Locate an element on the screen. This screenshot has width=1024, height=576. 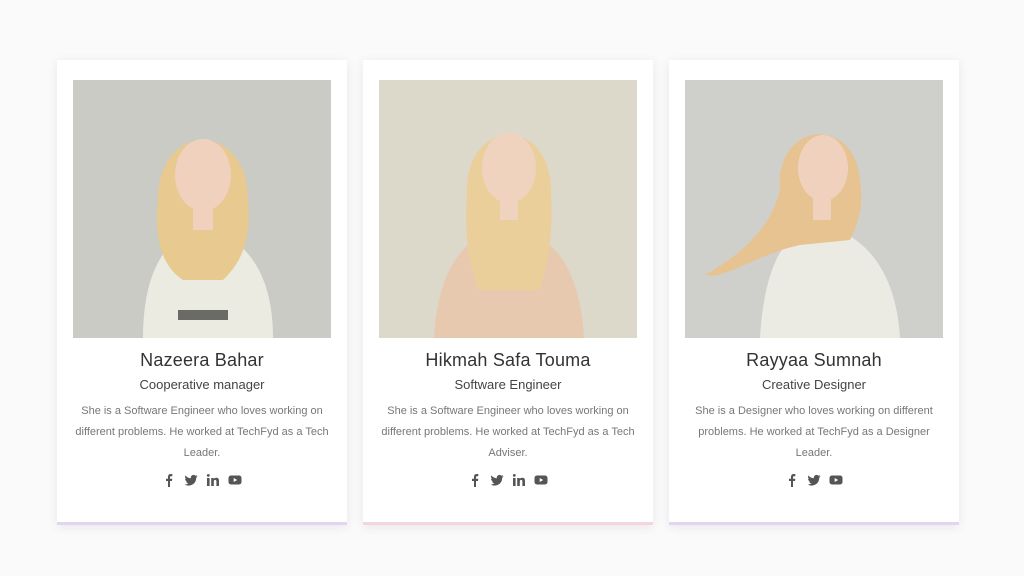
member-name: Hikmah Safa Touma is located at coordinates (508, 360).